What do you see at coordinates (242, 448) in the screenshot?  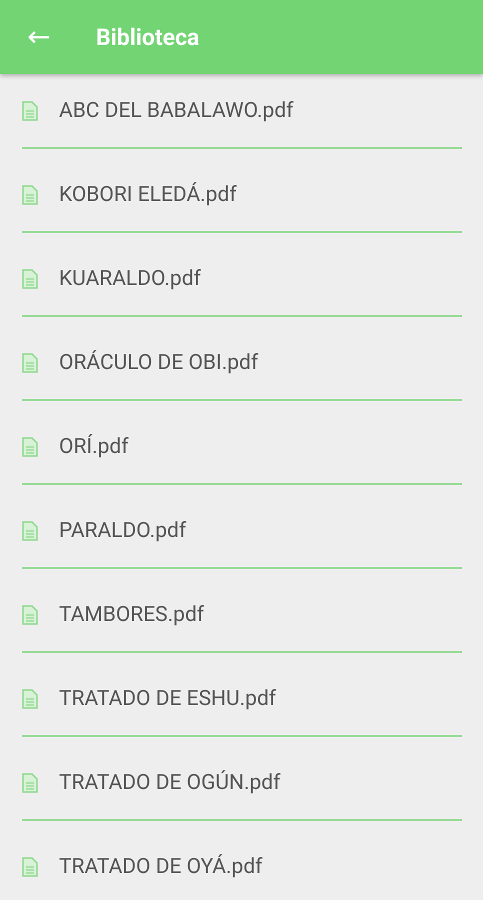 I see `file-item: ORÍ.pdf` at bounding box center [242, 448].